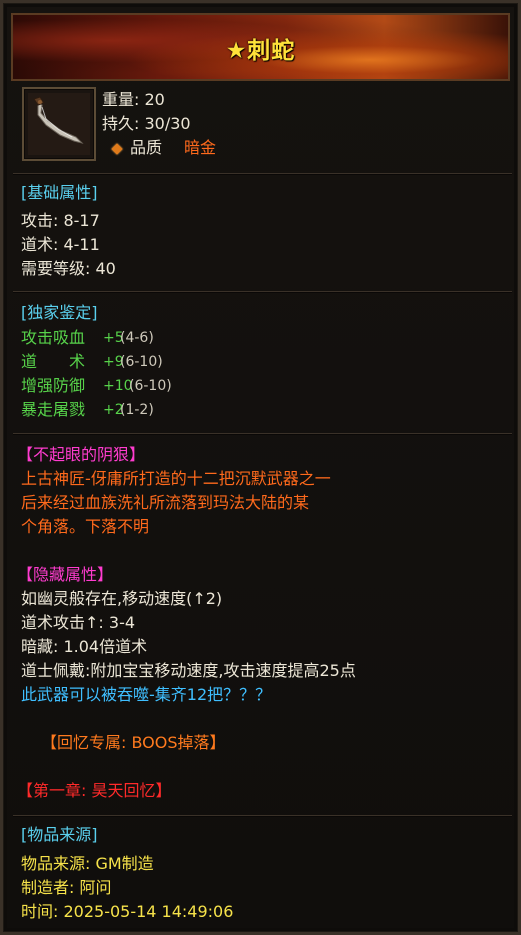 Image resolution: width=521 pixels, height=935 pixels. What do you see at coordinates (176, 478) in the screenshot?
I see `lore-line: 上古神匠-伢庸所打造的十二把沉默武器之一` at bounding box center [176, 478].